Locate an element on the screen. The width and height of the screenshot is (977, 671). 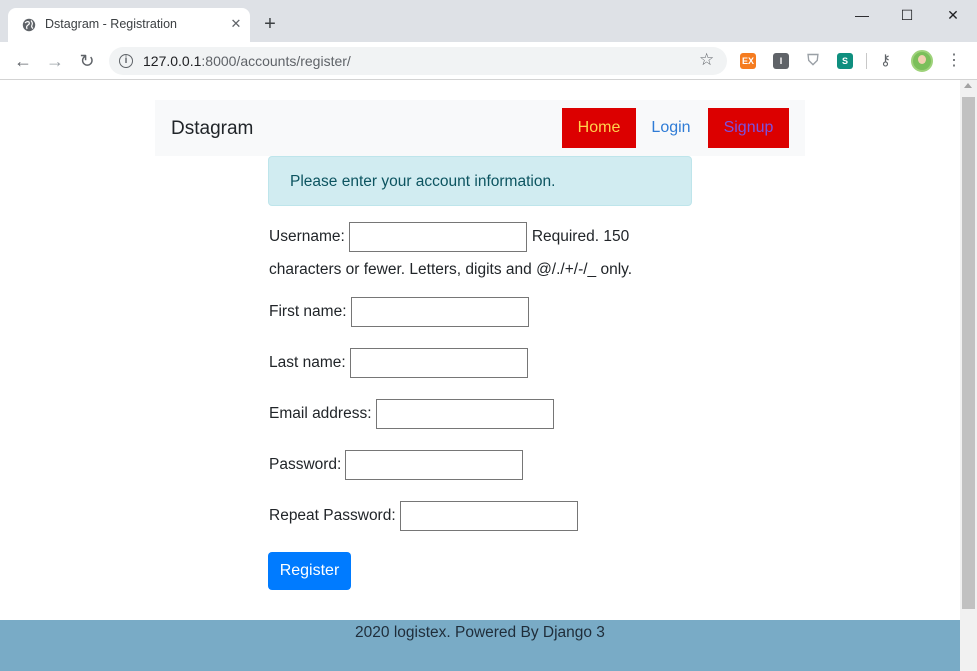
footer-text: 2020 logistex. Powered By Django 3 is located at coordinates (480, 632).